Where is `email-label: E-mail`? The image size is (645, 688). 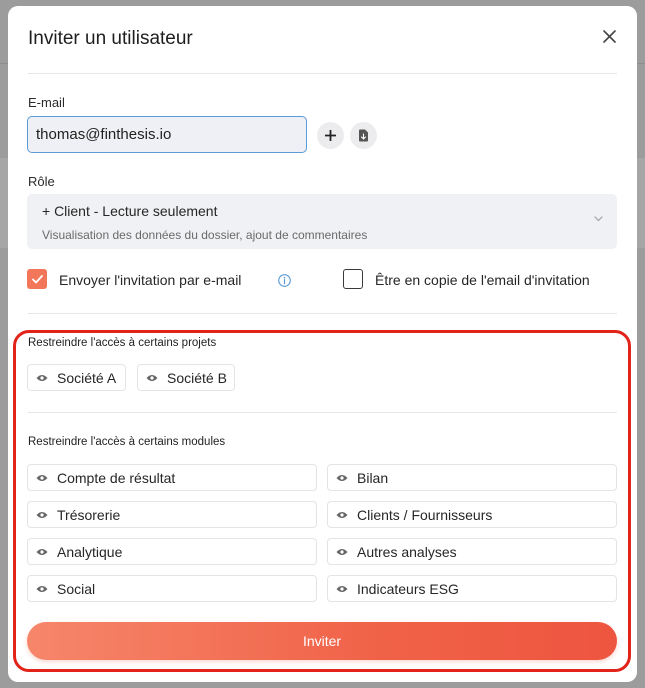
email-label: E-mail is located at coordinates (46, 102).